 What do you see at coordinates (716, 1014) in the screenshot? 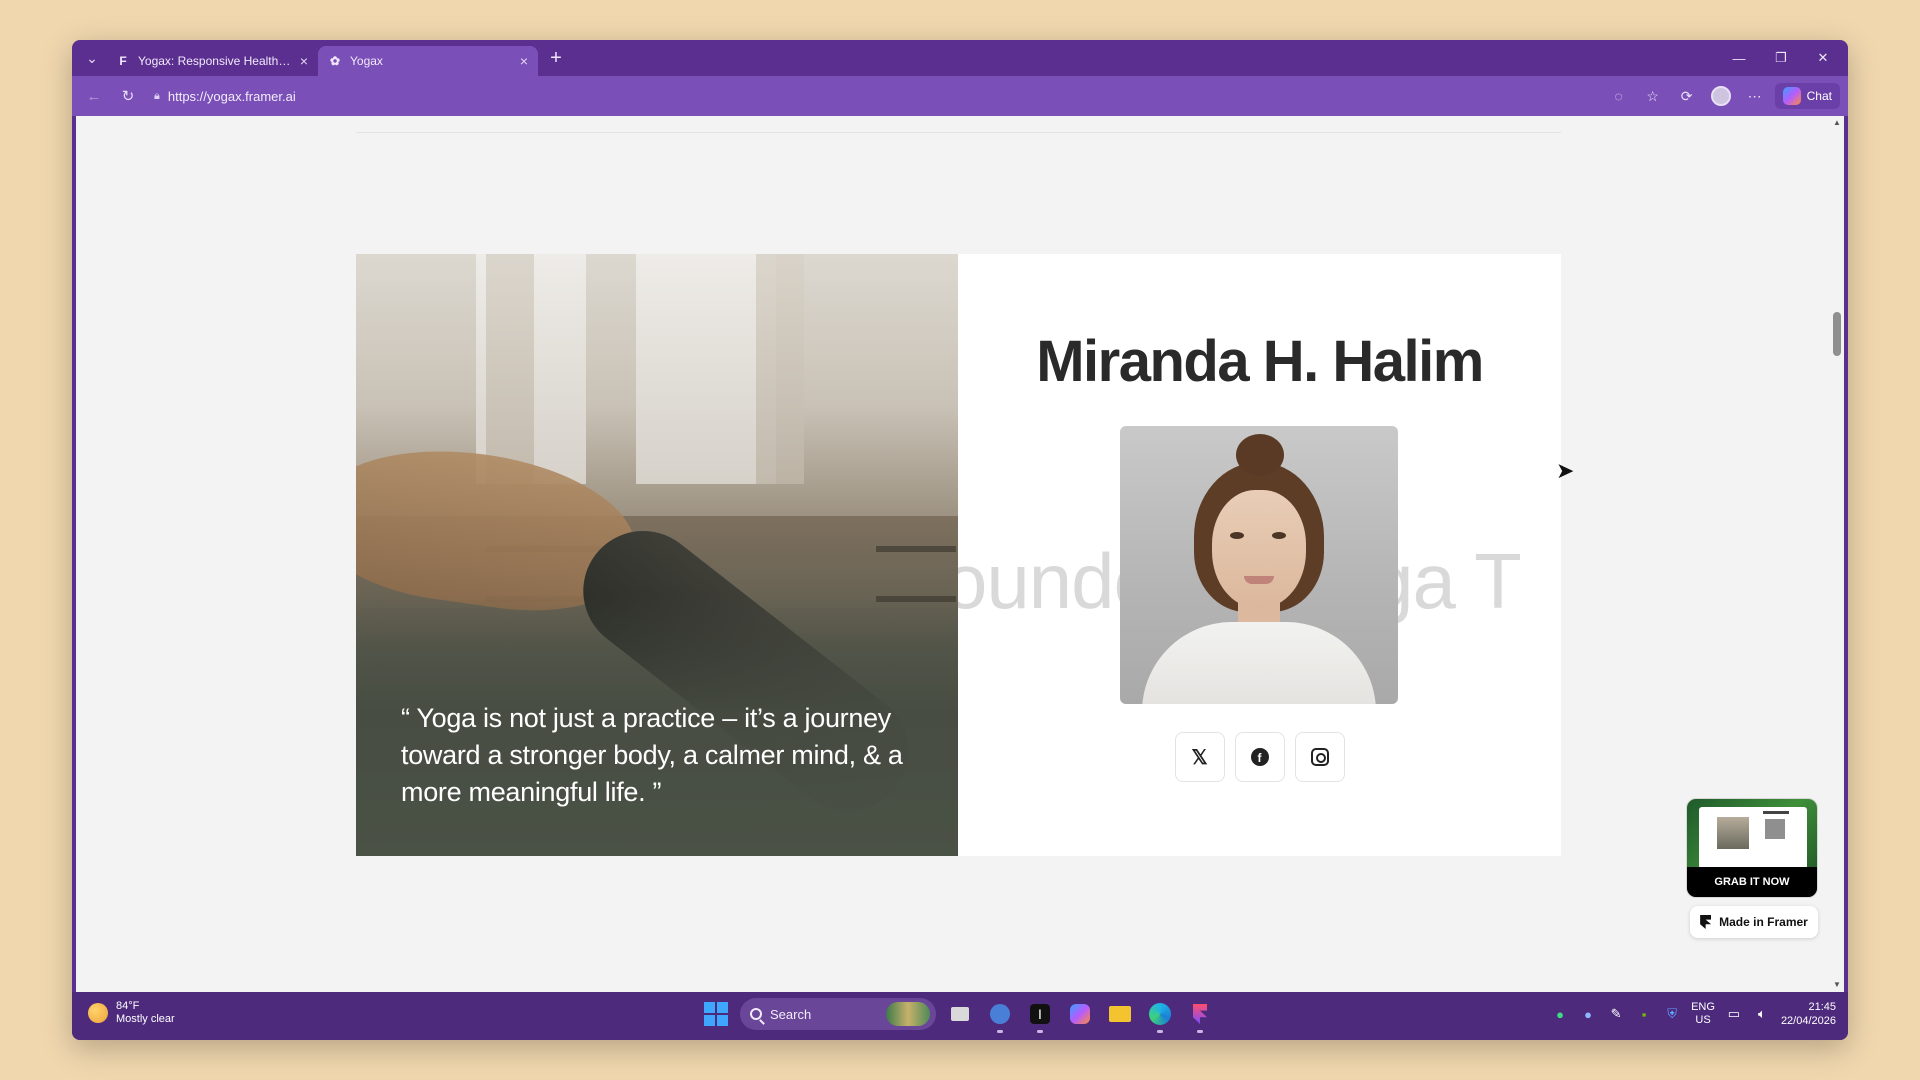
I see `start-button` at bounding box center [716, 1014].